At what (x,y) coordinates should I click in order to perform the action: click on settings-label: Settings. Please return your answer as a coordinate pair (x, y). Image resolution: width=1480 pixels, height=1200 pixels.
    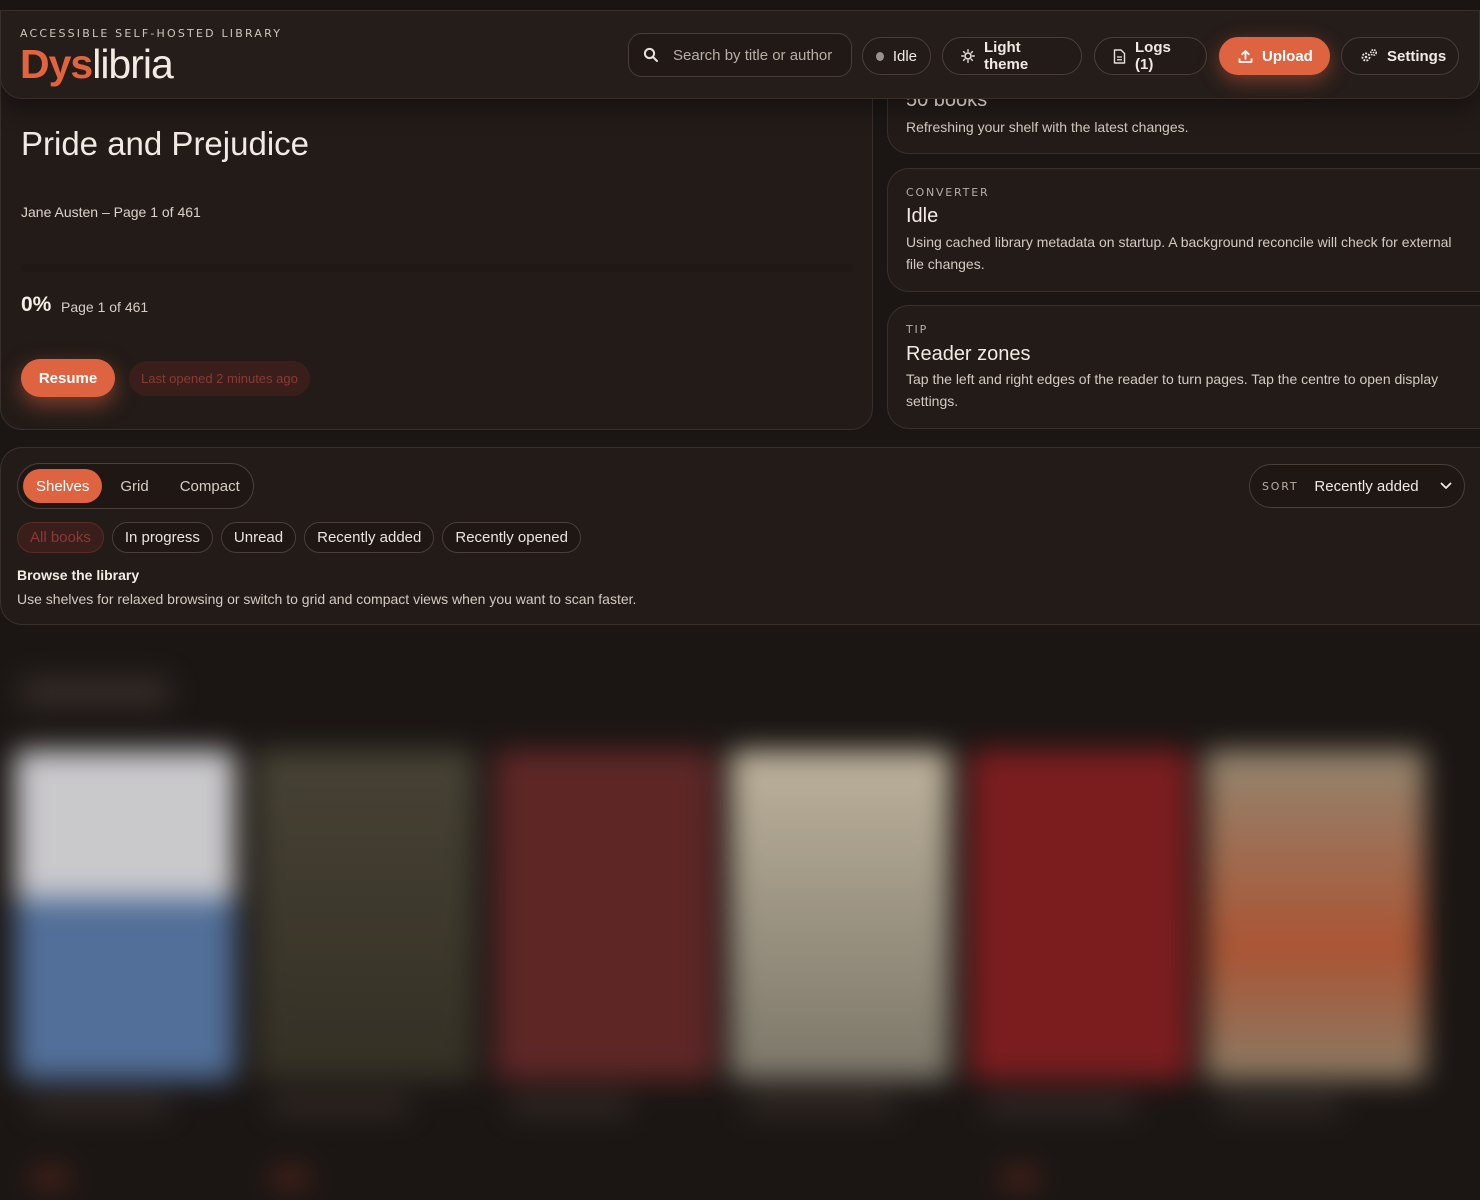
    Looking at the image, I should click on (1417, 56).